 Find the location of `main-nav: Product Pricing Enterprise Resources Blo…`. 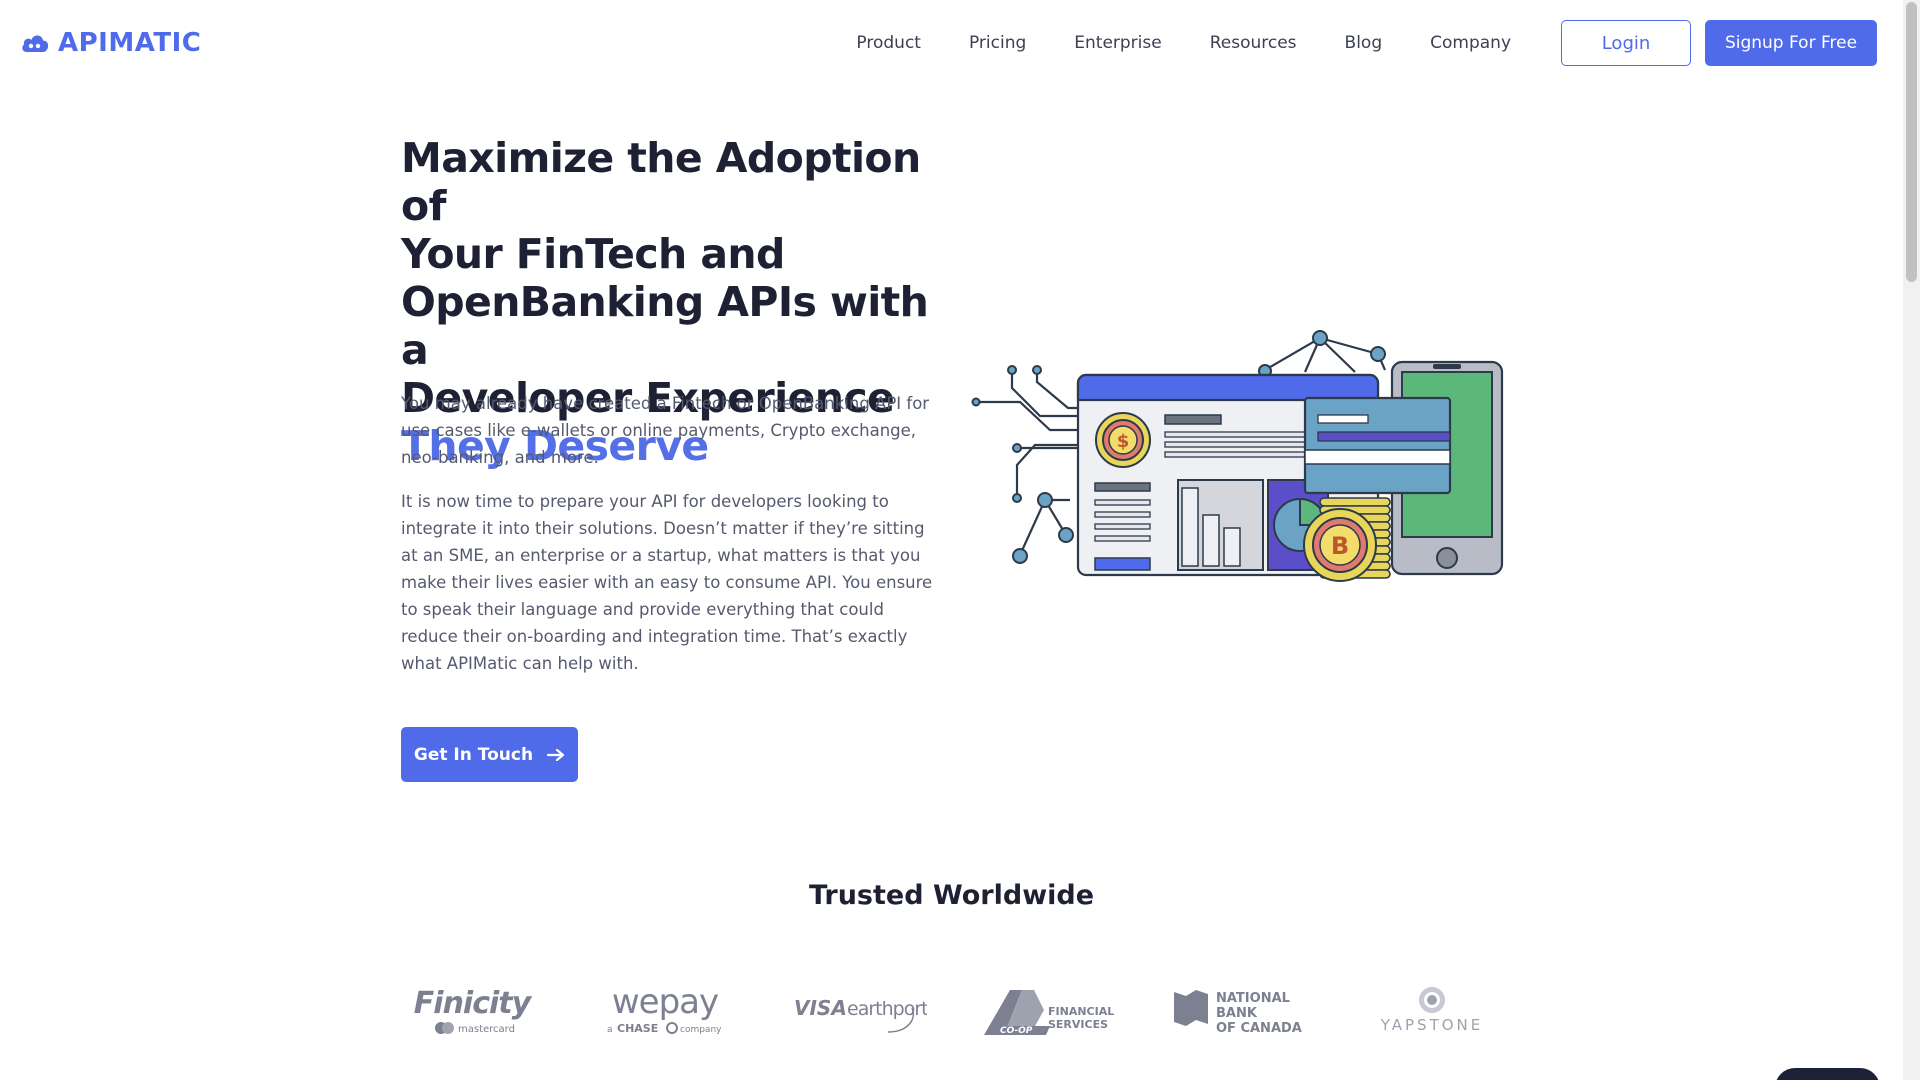

main-nav: Product Pricing Enterprise Resources Blo… is located at coordinates (1366, 43).